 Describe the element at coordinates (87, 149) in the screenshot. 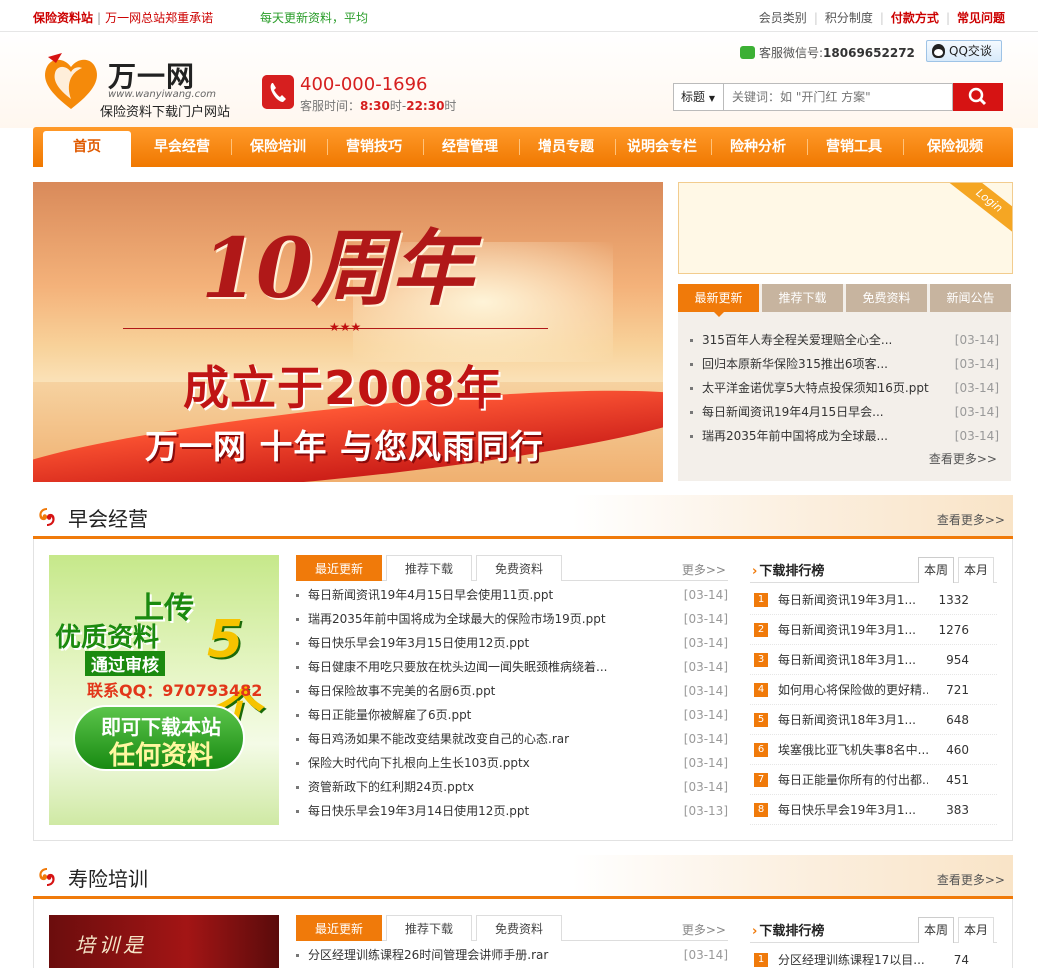

I see `nav-home: 首页` at that location.